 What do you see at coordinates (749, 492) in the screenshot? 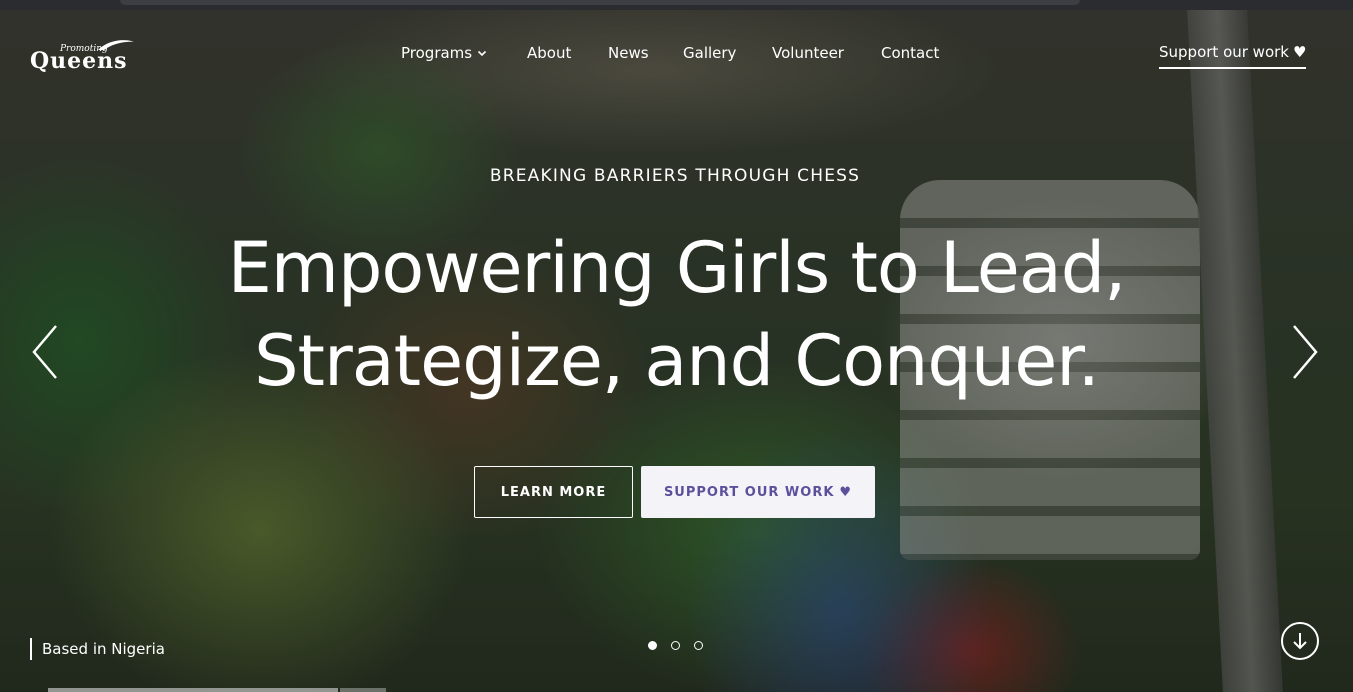
I see `support-button-label: SUPPORT OUR WORK` at bounding box center [749, 492].